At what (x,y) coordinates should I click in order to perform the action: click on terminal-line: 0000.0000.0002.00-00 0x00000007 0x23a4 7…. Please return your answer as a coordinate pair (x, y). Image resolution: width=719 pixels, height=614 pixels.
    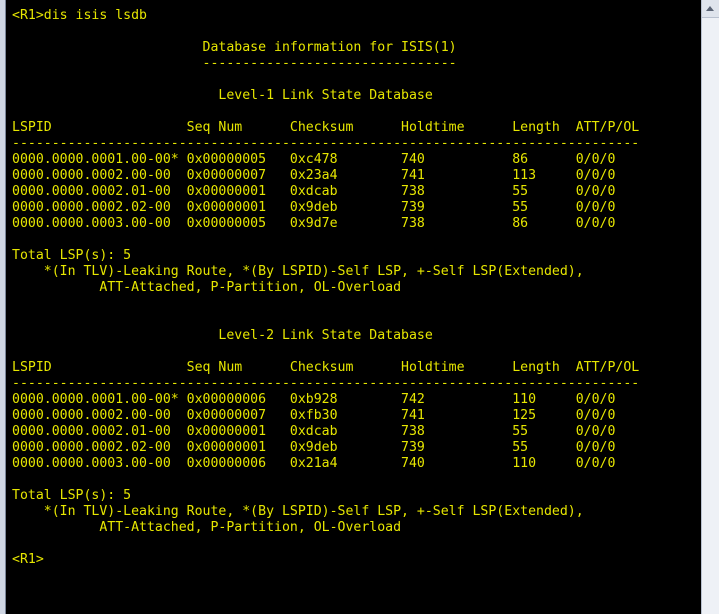
    Looking at the image, I should click on (314, 175).